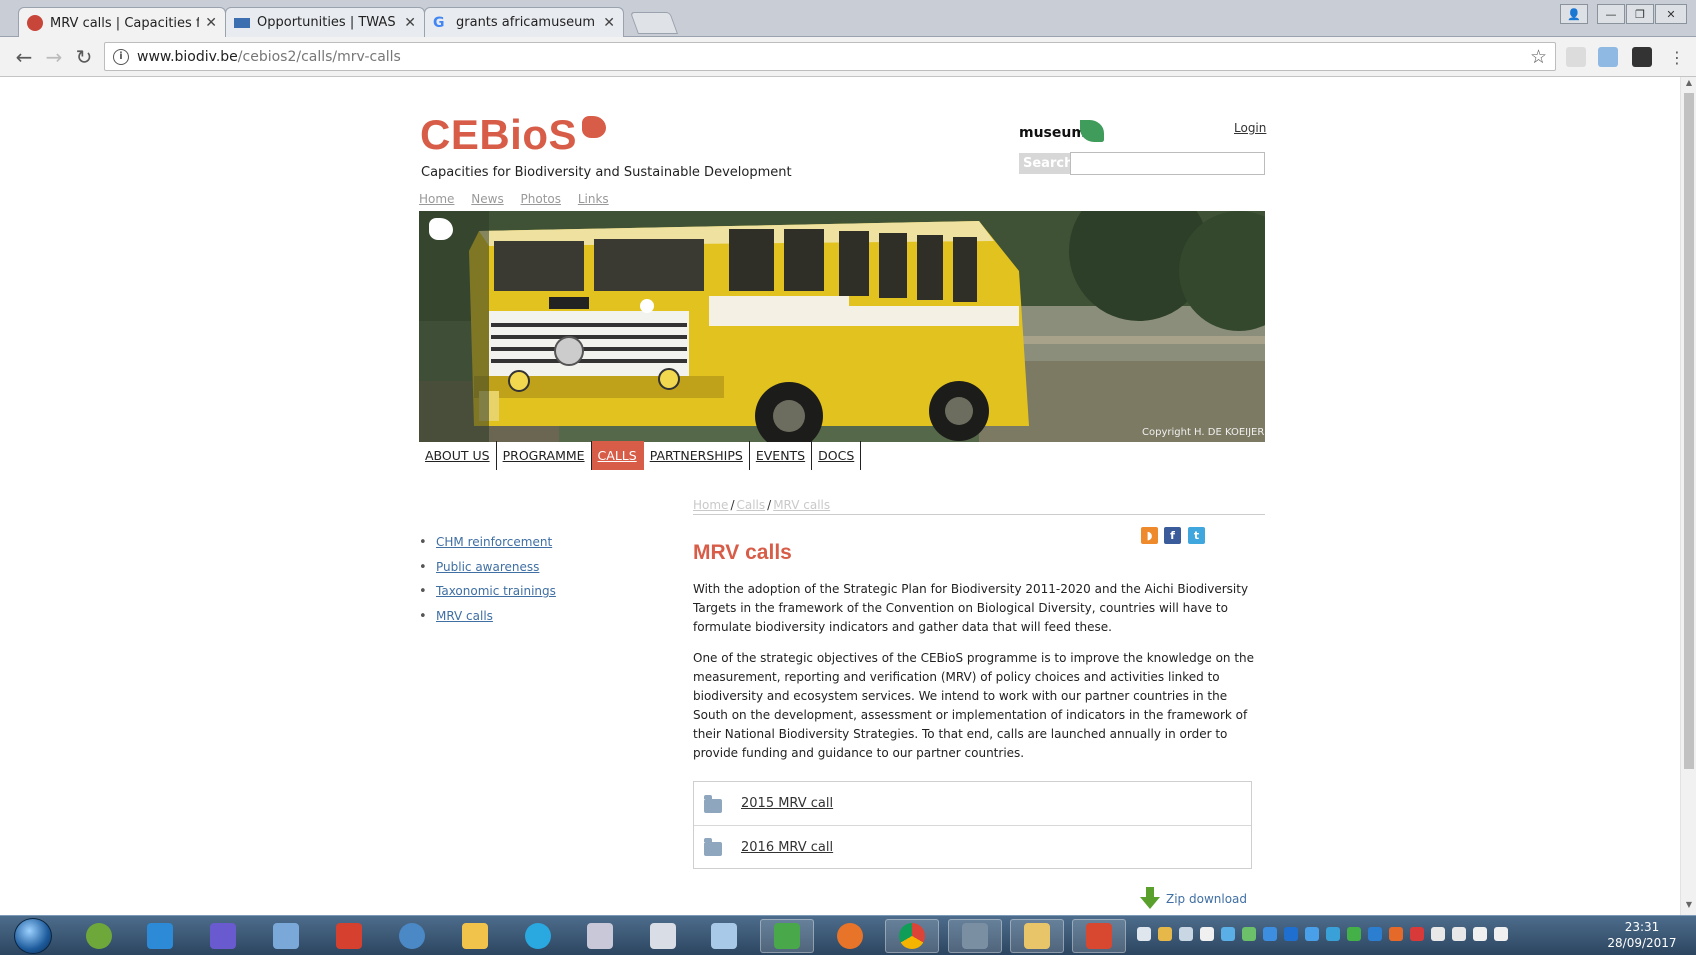 The width and height of the screenshot is (1696, 955). Describe the element at coordinates (541, 199) in the screenshot. I see `top-link-photos: Photos` at that location.